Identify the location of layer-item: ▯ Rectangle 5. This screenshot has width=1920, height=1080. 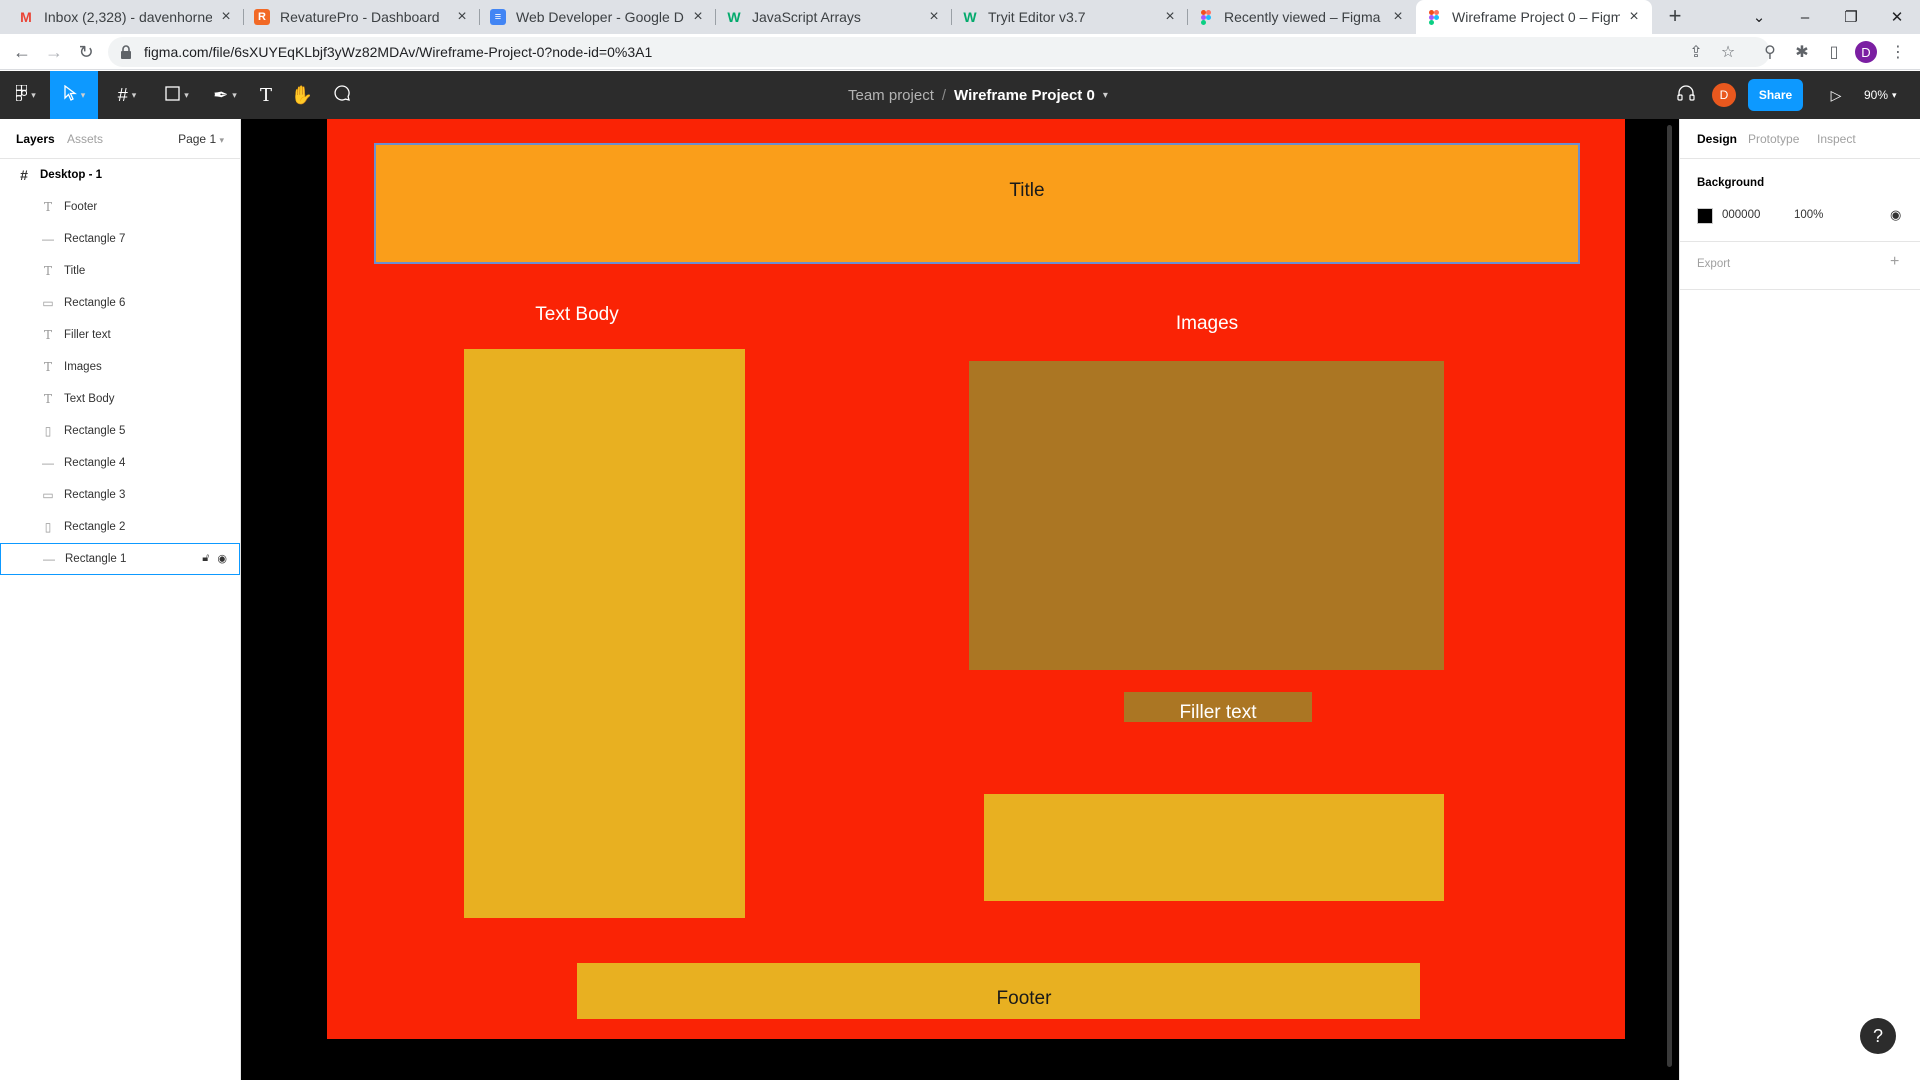
(120, 431).